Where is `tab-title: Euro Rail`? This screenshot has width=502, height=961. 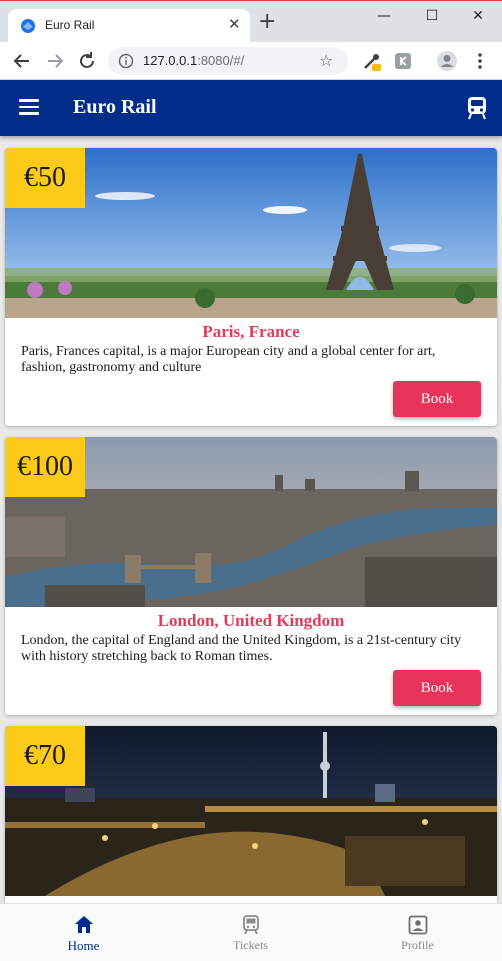 tab-title: Euro Rail is located at coordinates (70, 25).